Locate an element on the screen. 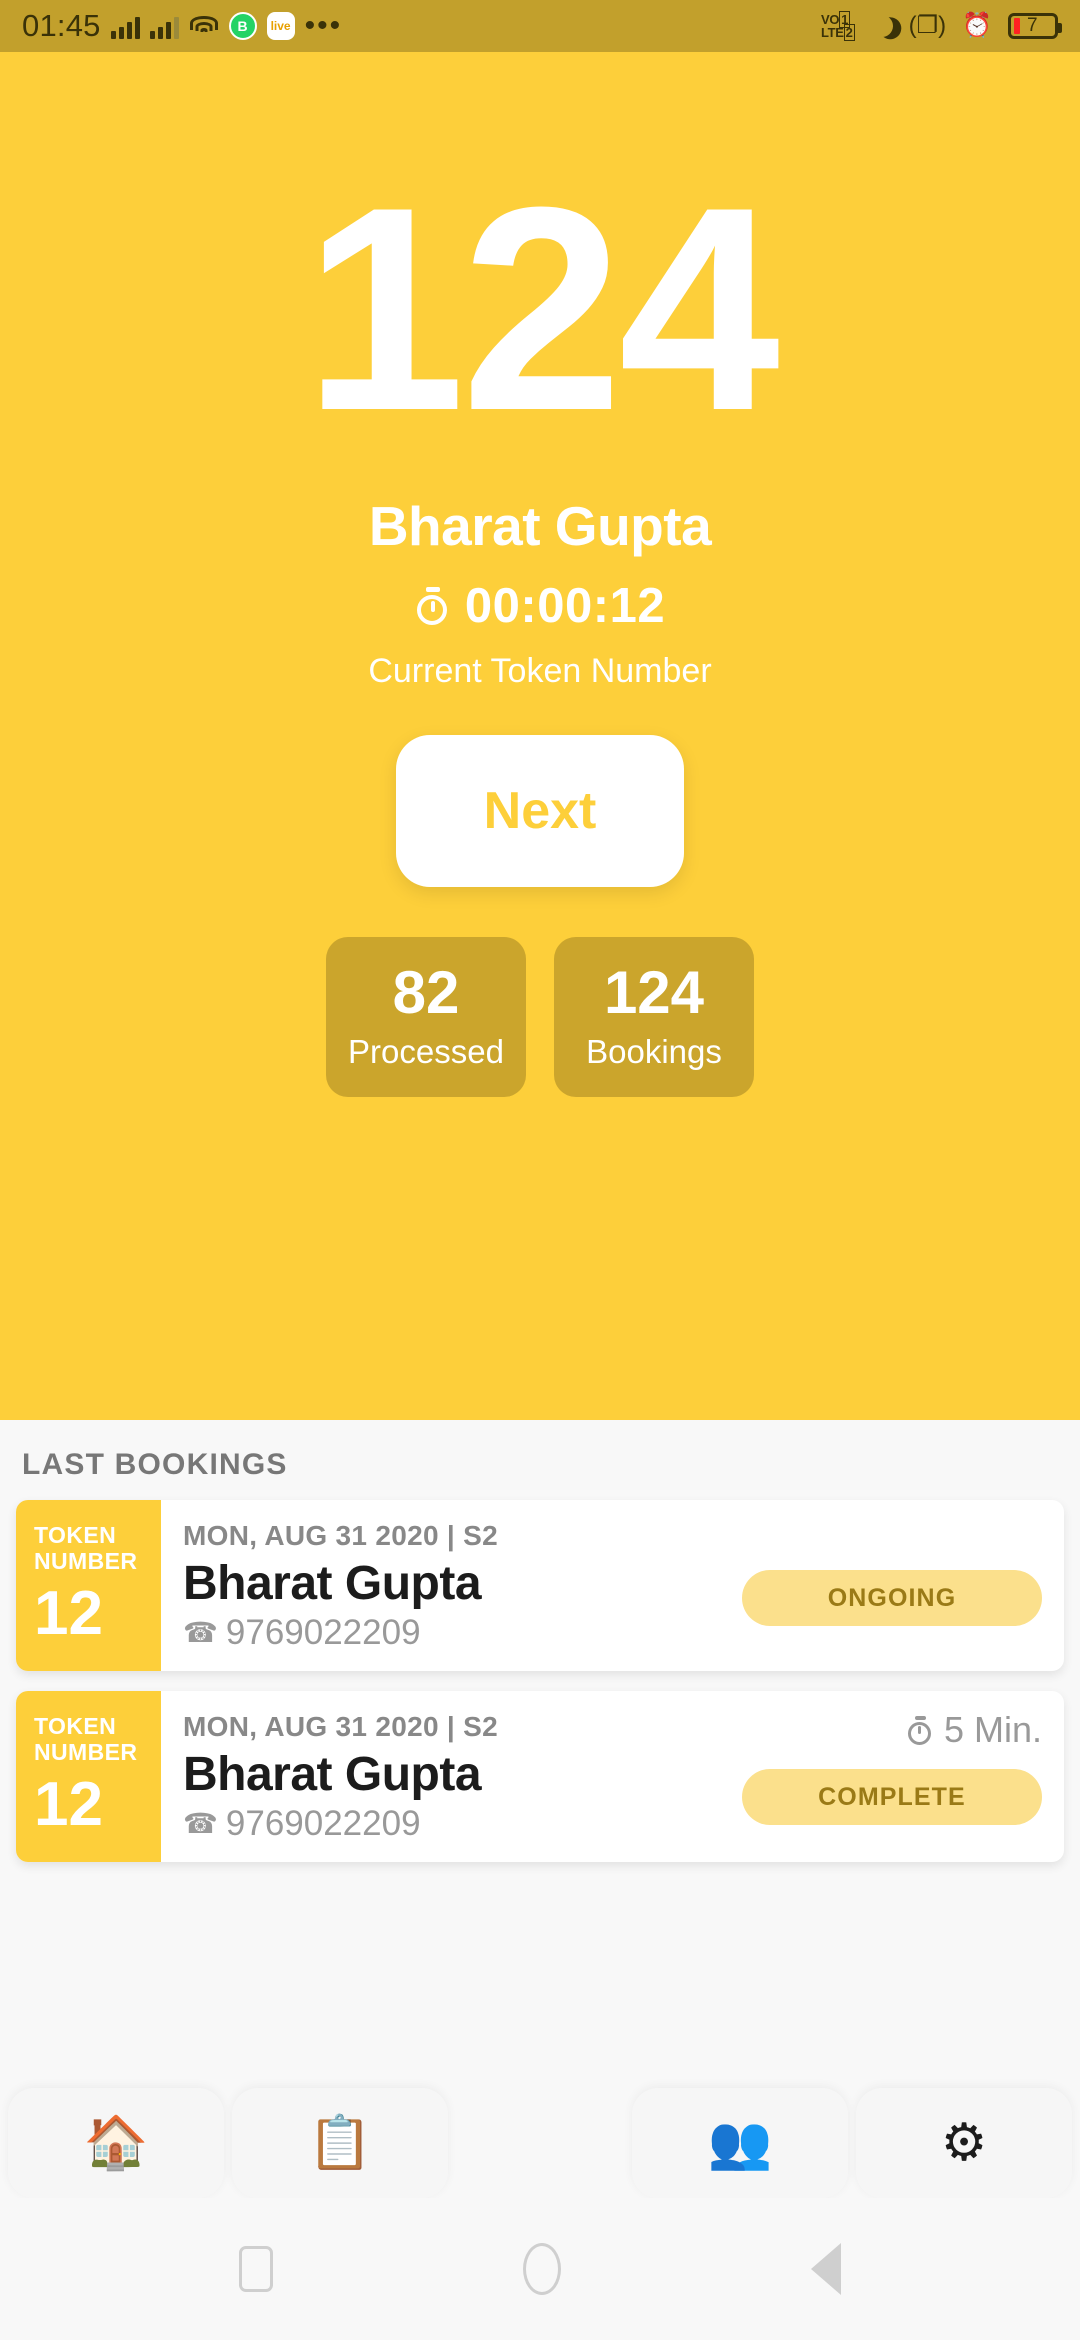  alarm-icon: ⏰ is located at coordinates (977, 25).